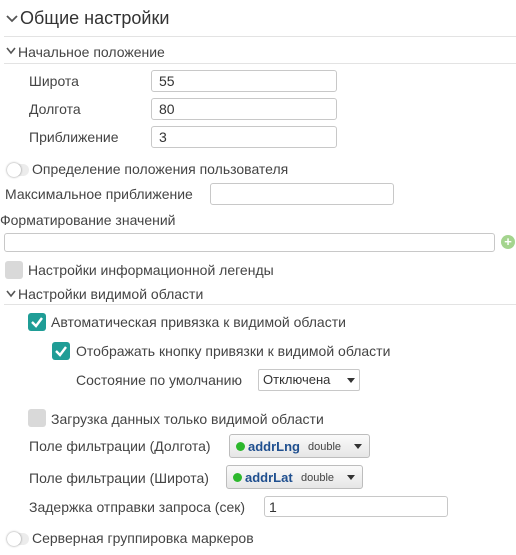 This screenshot has width=516, height=555. I want to click on filter-lat-label: Поле фильтрации (Широта), so click(119, 478).